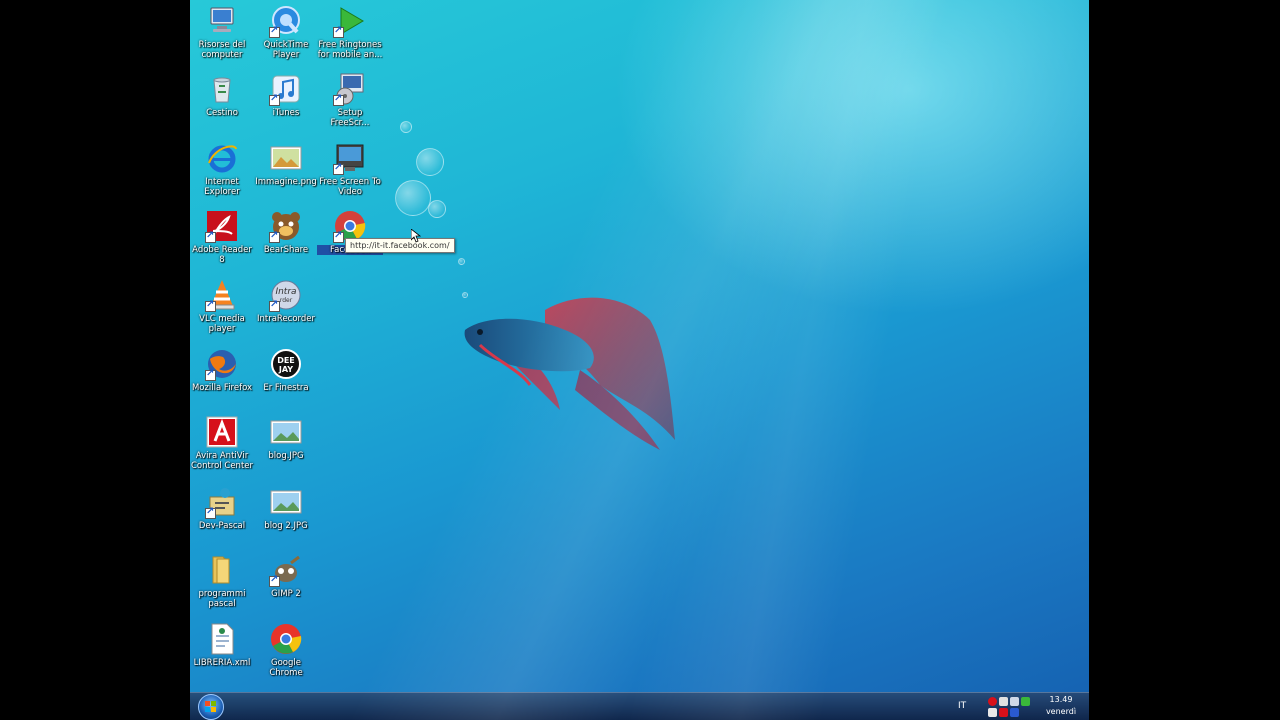  Describe the element at coordinates (285, 292) in the screenshot. I see `svg-text: Intra` at that location.